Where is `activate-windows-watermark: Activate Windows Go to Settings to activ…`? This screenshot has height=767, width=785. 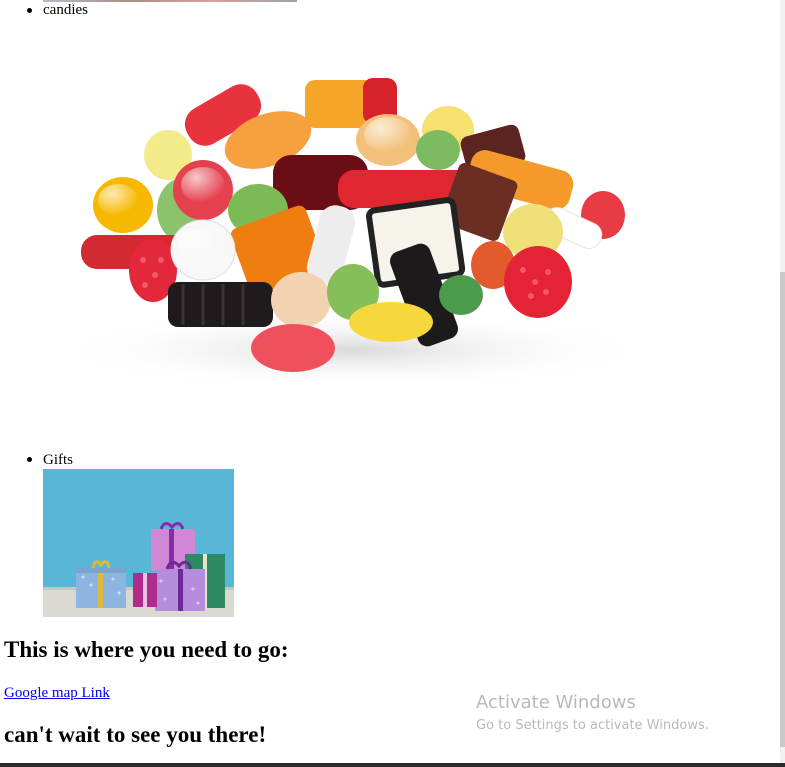 activate-windows-watermark: Activate Windows Go to Settings to activ… is located at coordinates (592, 713).